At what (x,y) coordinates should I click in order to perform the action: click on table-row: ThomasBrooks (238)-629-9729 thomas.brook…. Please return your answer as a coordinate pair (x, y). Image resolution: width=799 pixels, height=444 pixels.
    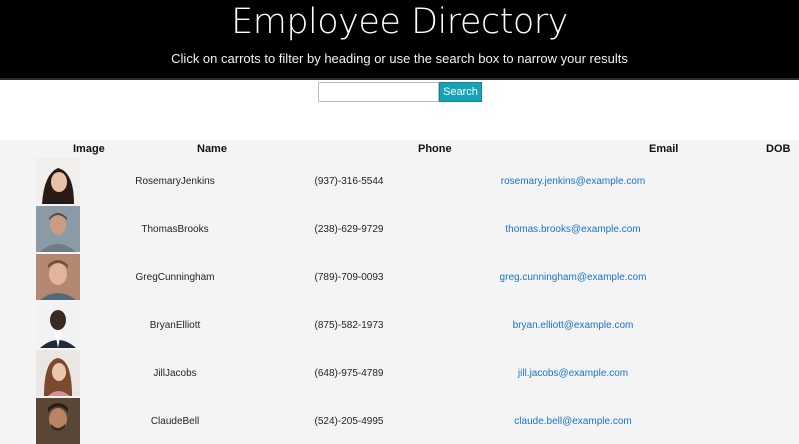
    Looking at the image, I should click on (399, 230).